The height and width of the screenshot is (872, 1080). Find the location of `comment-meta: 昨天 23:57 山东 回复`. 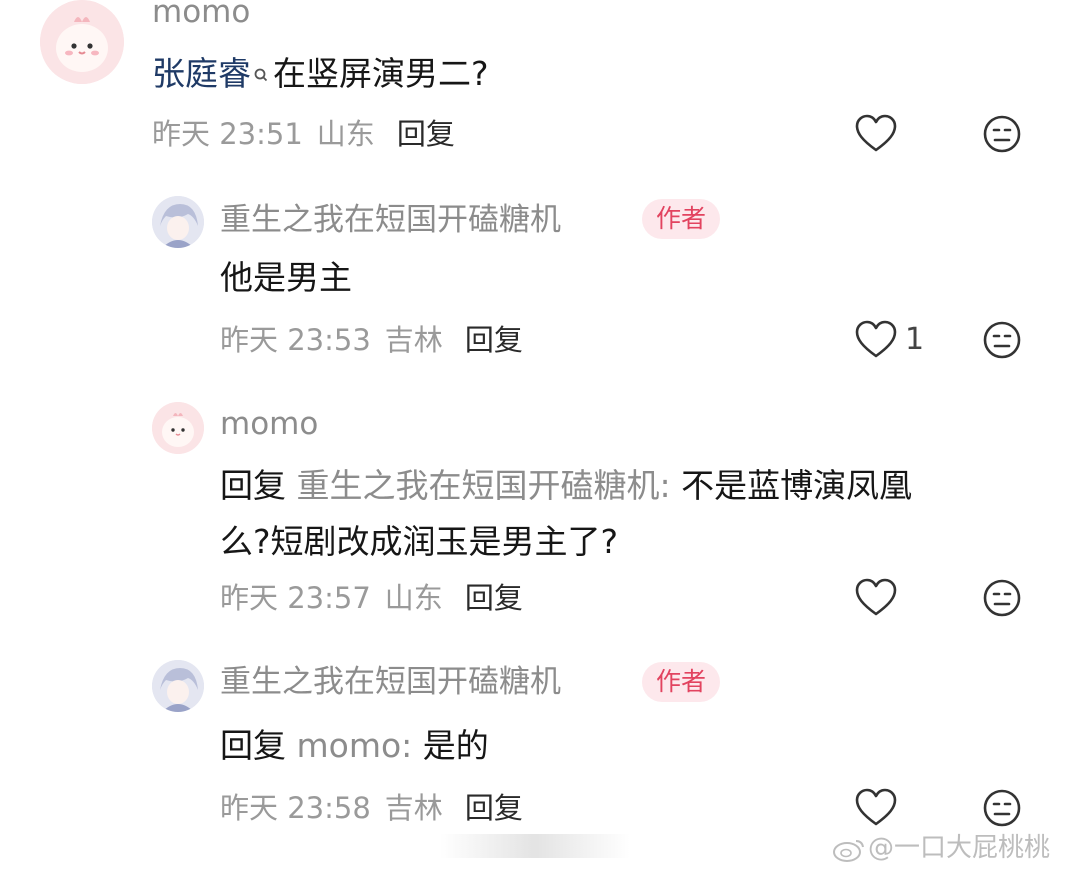

comment-meta: 昨天 23:57 山东 回复 is located at coordinates (371, 598).